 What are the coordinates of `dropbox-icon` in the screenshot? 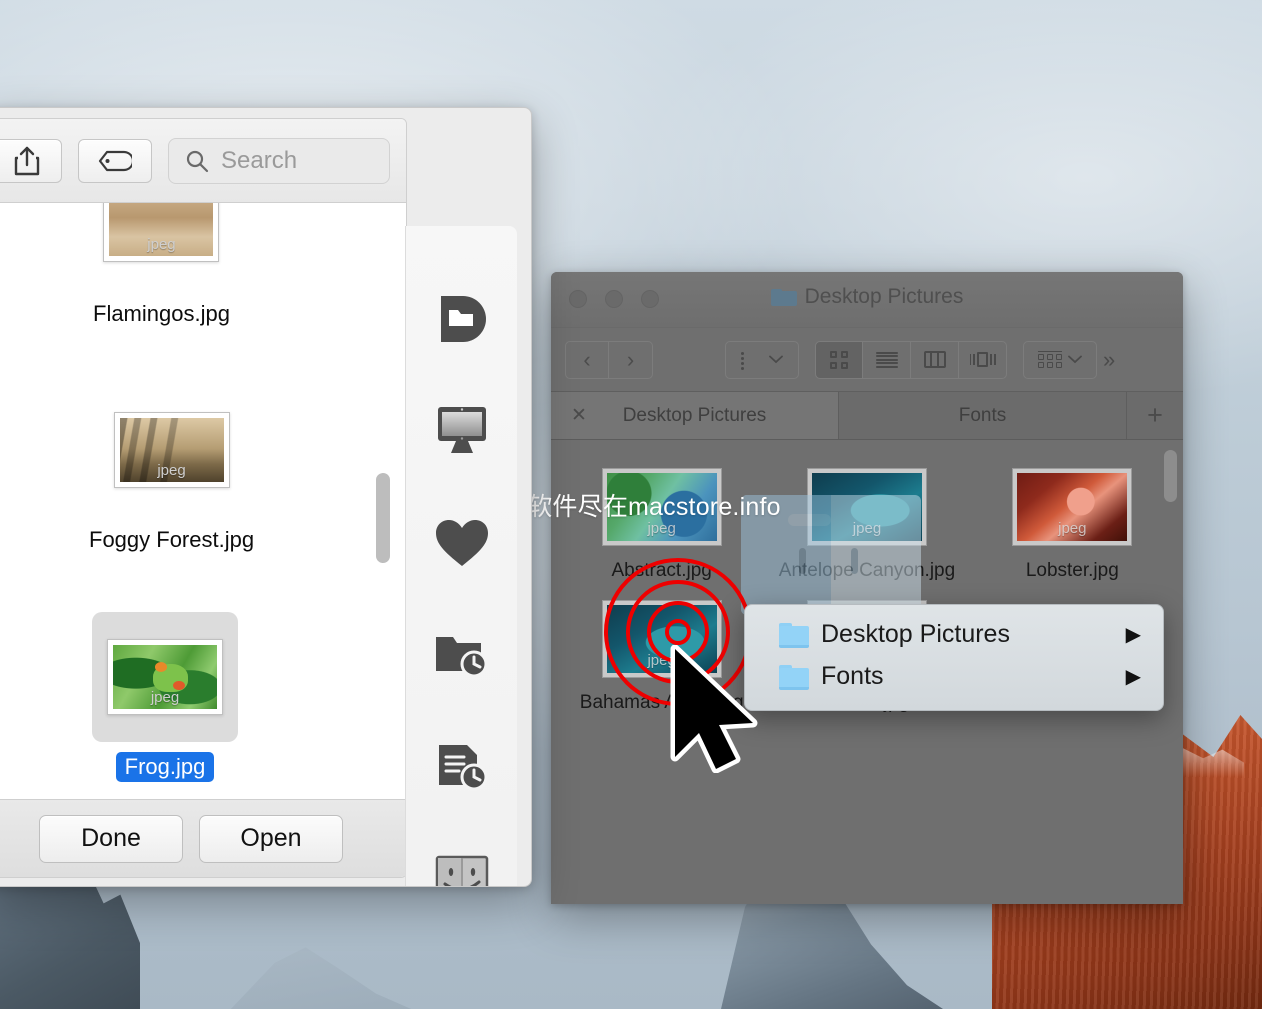 It's located at (462, 319).